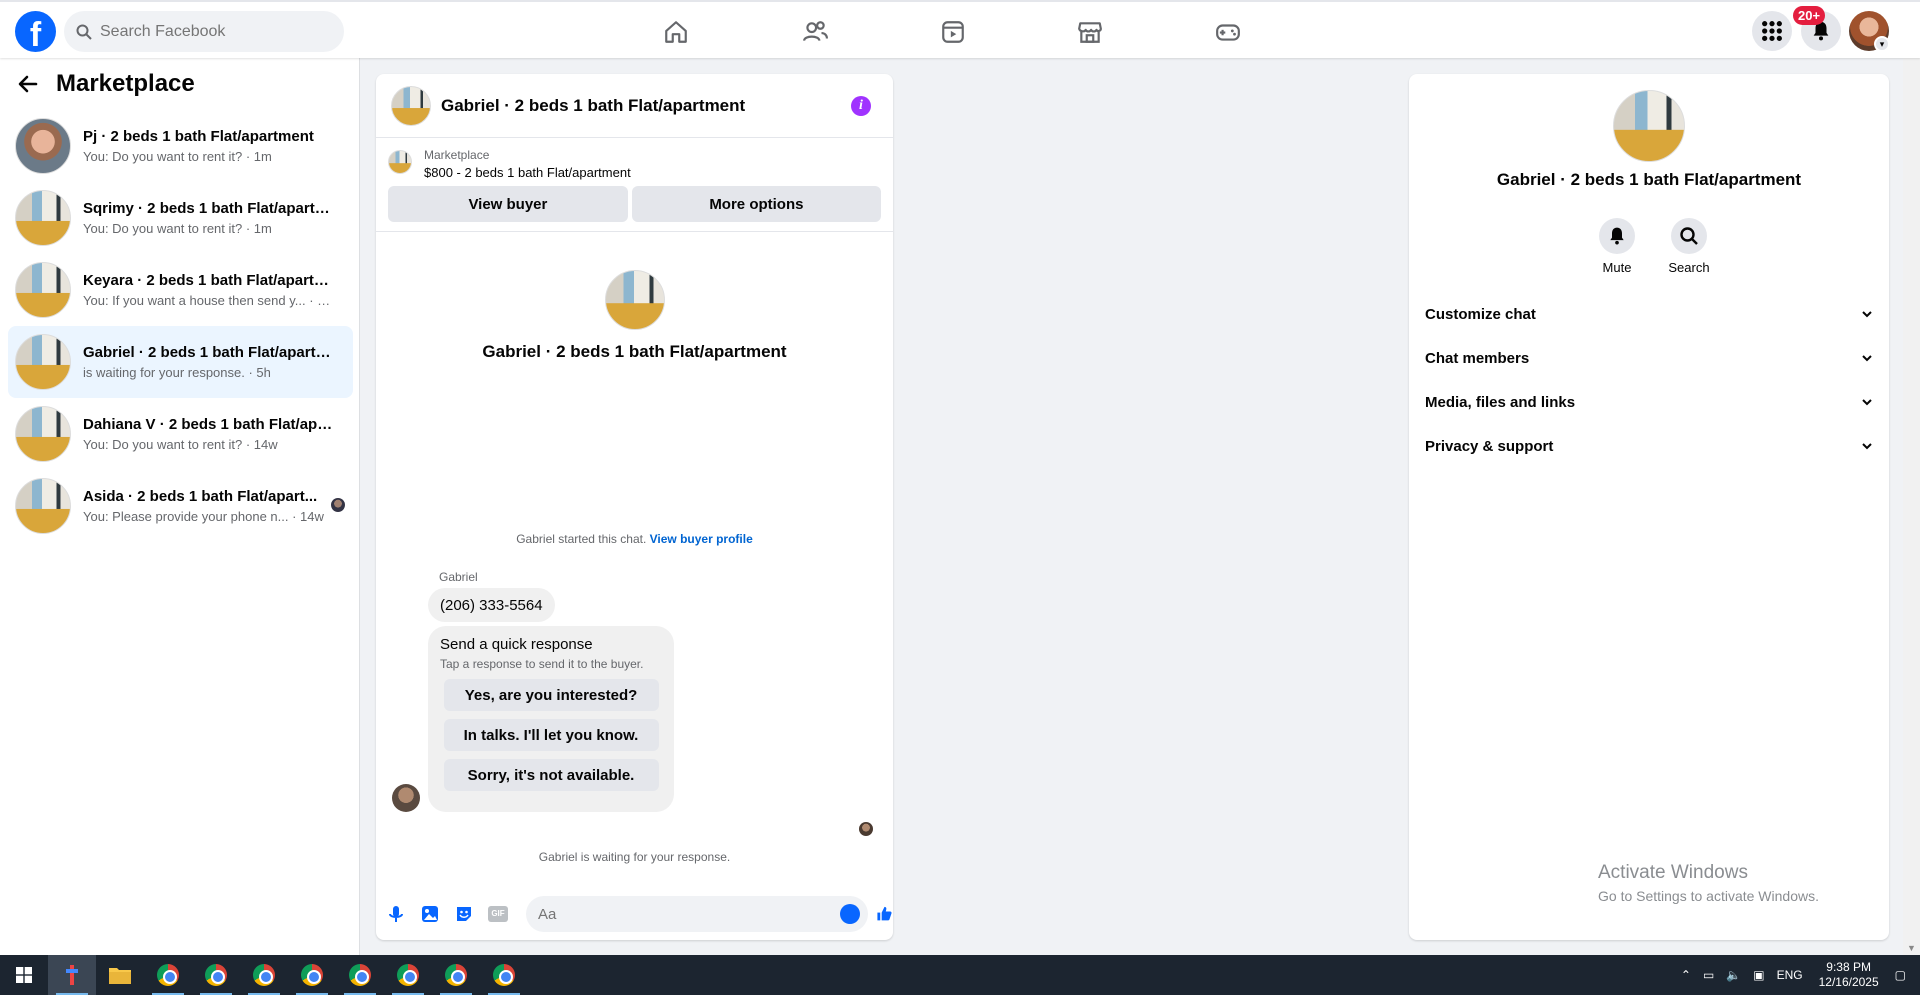 The image size is (1920, 995). What do you see at coordinates (1911, 506) in the screenshot?
I see `page-scrollbar: ▼` at bounding box center [1911, 506].